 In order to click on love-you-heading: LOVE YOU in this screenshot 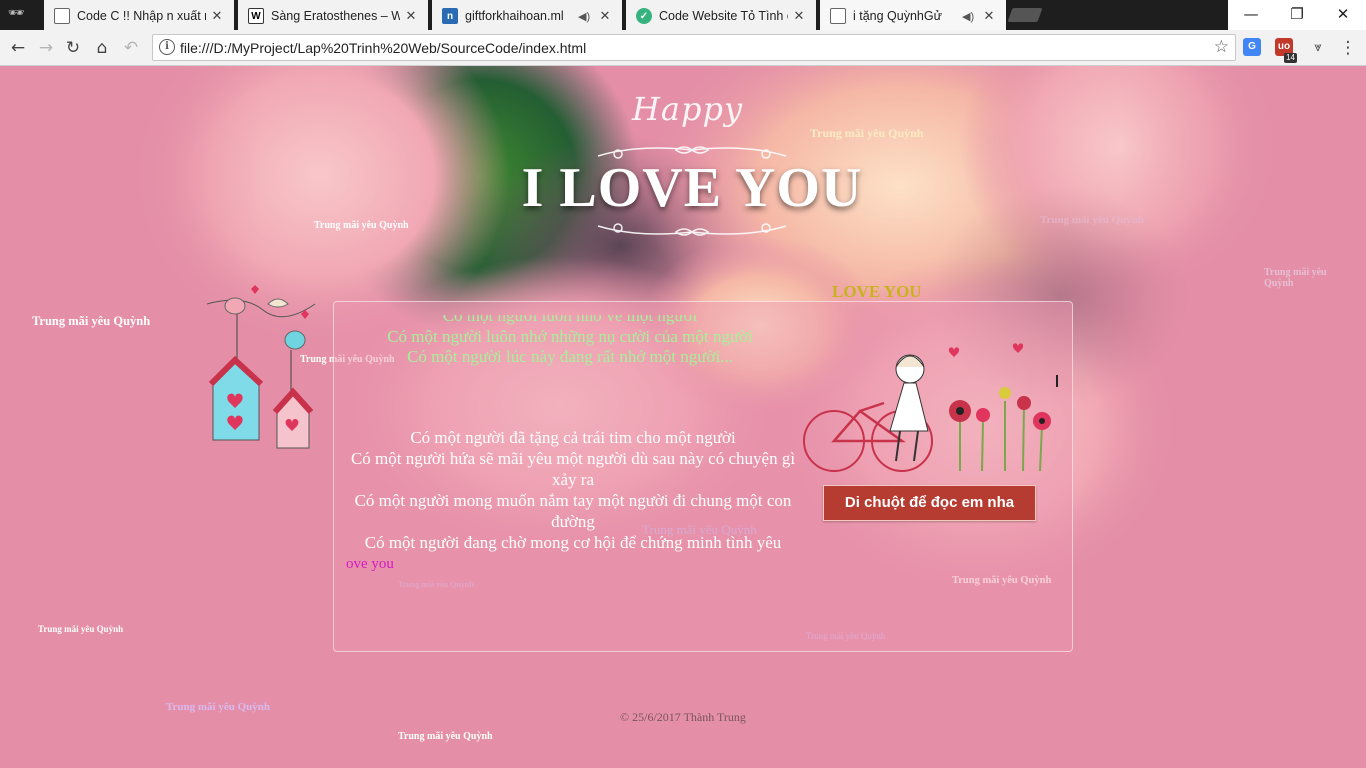, I will do `click(877, 291)`.